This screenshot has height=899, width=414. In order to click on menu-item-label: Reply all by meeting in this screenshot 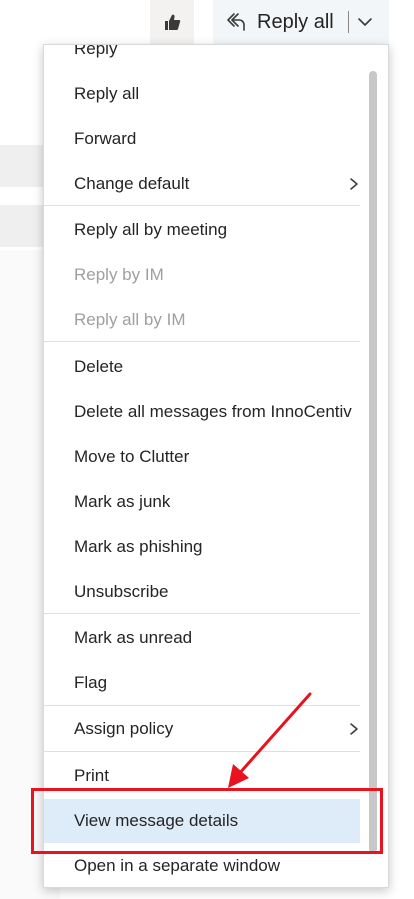, I will do `click(151, 229)`.